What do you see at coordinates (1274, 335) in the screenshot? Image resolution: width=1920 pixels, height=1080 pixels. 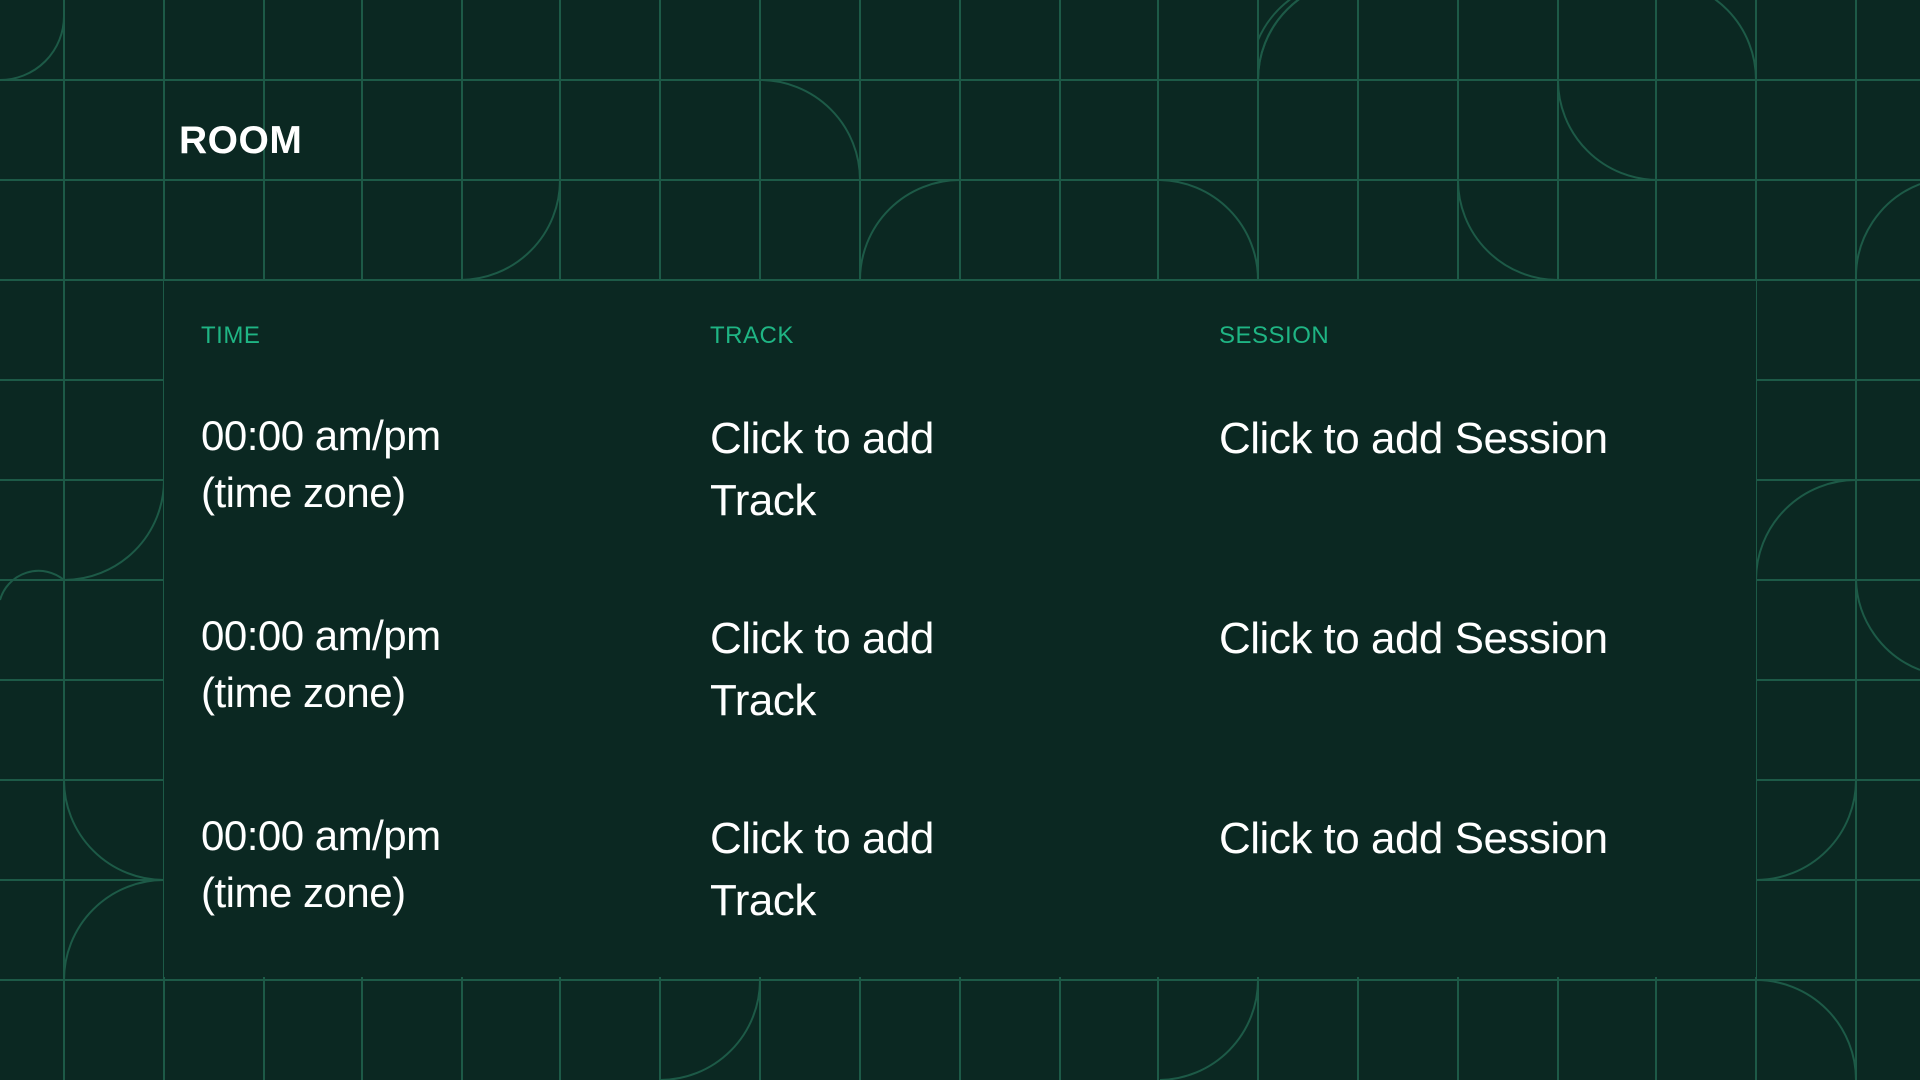 I see `column-header-session: SESSION` at bounding box center [1274, 335].